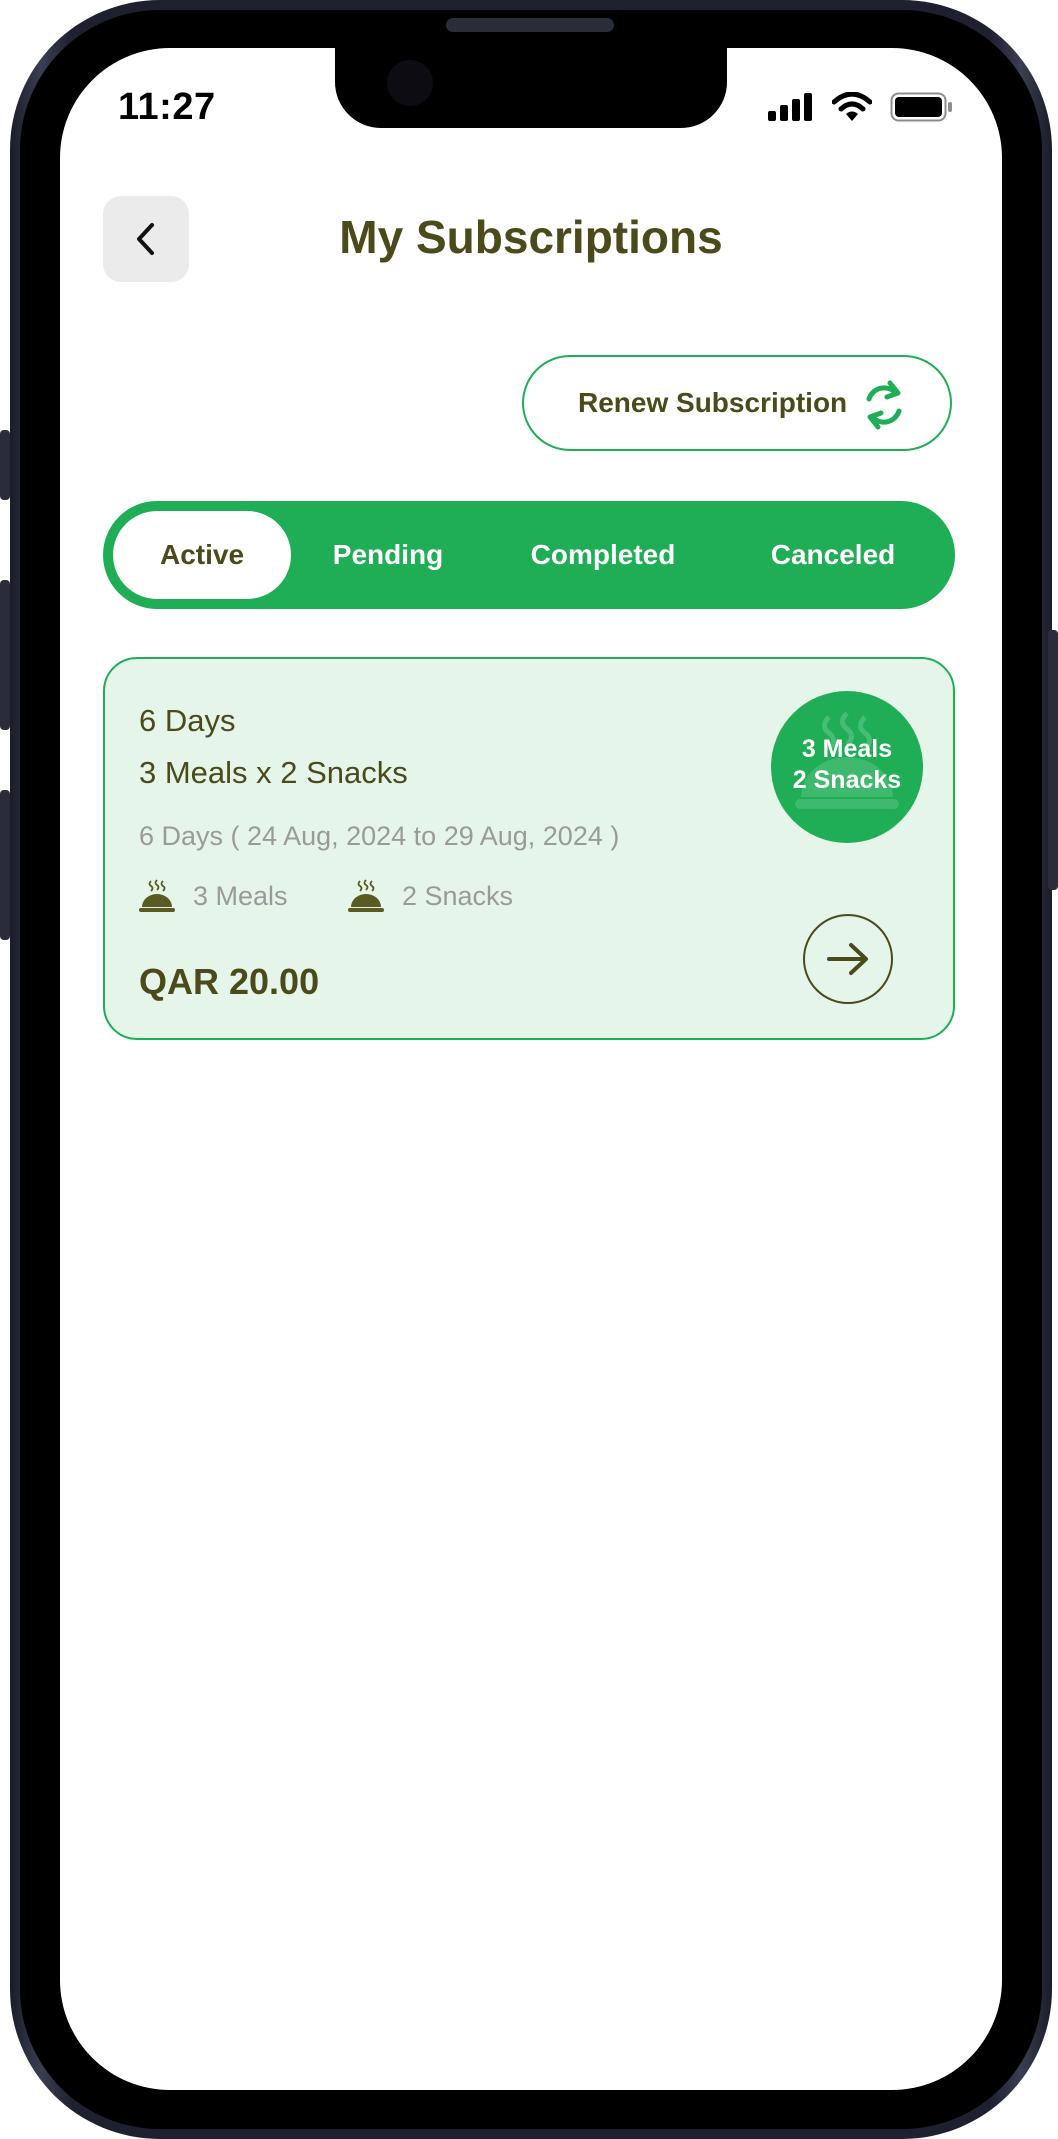  I want to click on power-button, so click(1053, 760).